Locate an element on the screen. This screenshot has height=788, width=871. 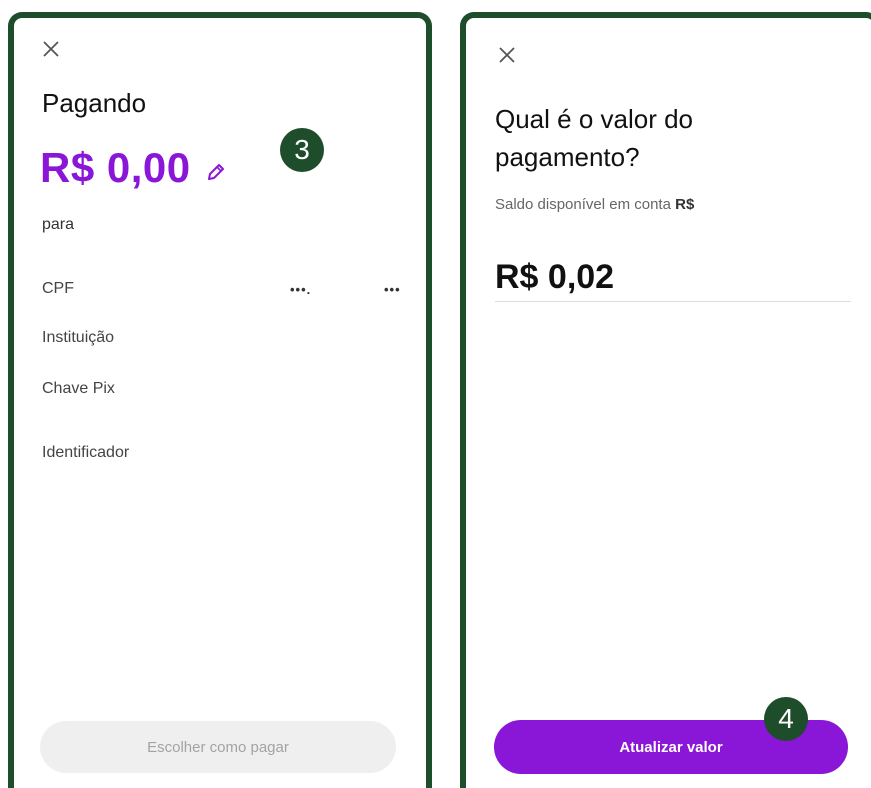
cpf-masked-end: ••• is located at coordinates (392, 289).